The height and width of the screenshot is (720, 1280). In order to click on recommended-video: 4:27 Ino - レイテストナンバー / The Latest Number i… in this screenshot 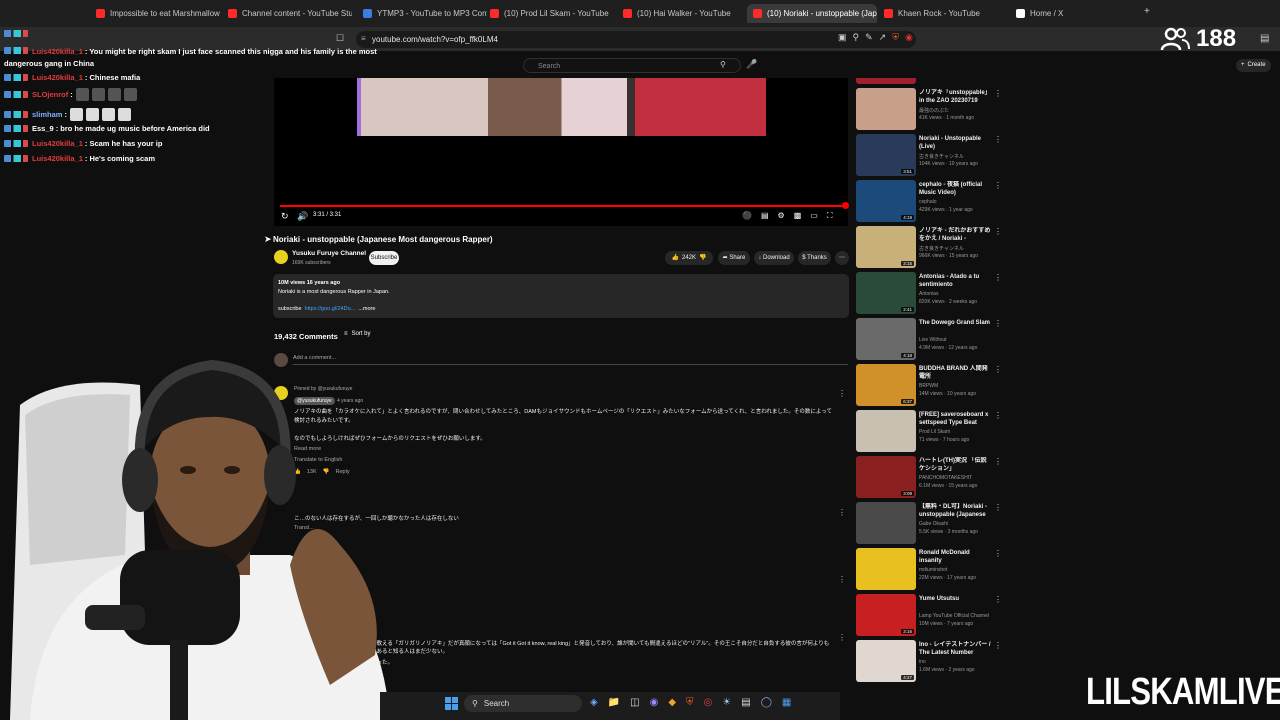, I will do `click(929, 661)`.